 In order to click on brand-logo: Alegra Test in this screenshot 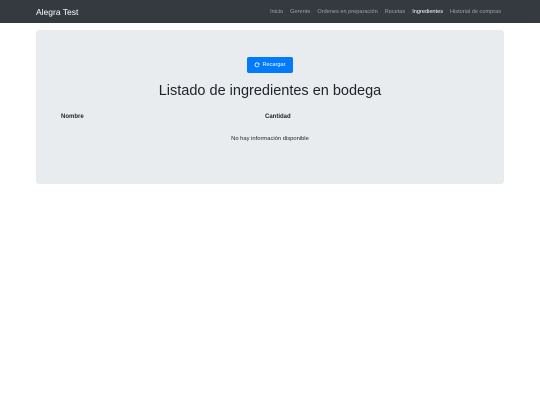, I will do `click(57, 12)`.